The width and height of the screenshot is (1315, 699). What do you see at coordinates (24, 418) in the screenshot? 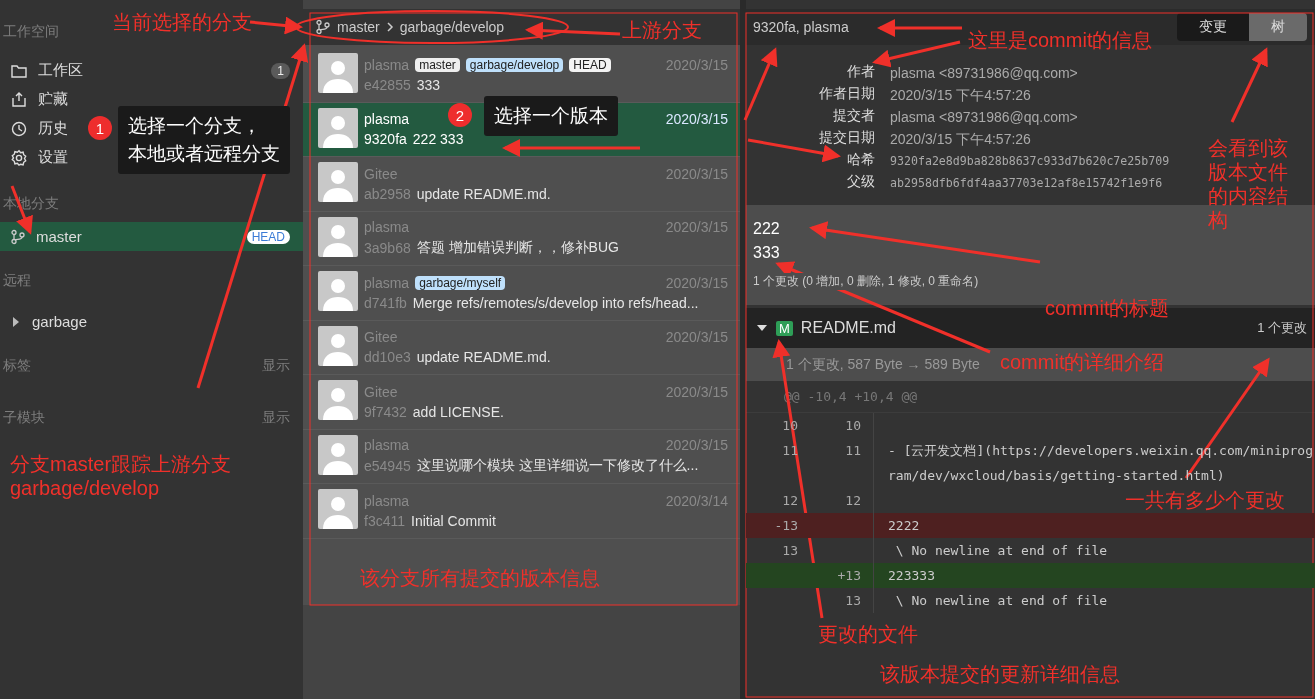
I see `section-title: 子模块` at bounding box center [24, 418].